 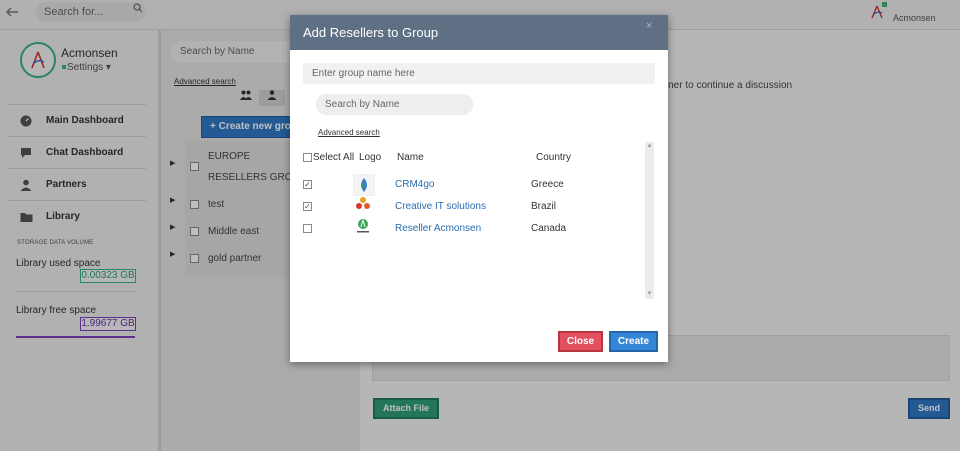 I want to click on modal-title: Add Resellers to Group, so click(x=371, y=32).